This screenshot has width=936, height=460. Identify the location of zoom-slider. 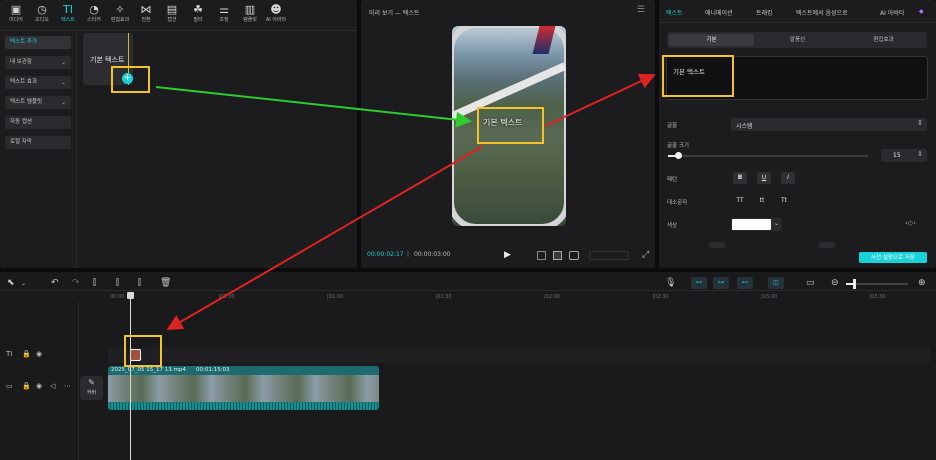
(877, 284).